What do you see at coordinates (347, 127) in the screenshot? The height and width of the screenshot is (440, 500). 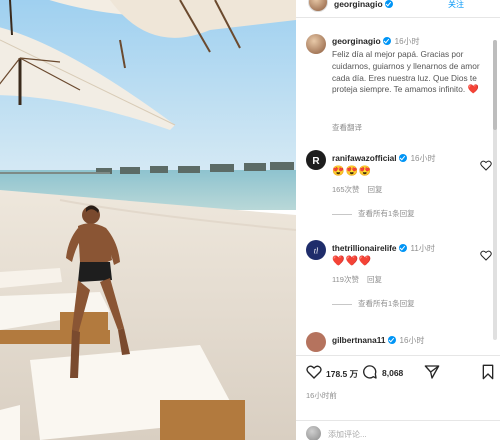 I see `see-translation-link: 查看翻译` at bounding box center [347, 127].